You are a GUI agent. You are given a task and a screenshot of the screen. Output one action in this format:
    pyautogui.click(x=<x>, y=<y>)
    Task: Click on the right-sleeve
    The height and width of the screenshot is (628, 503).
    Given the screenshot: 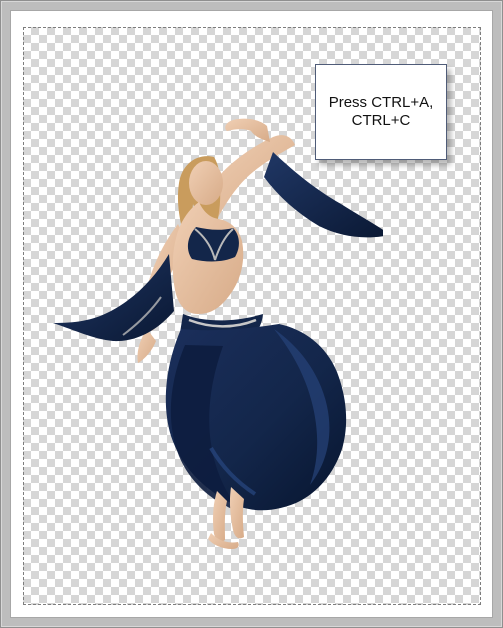 What is the action you would take?
    pyautogui.click(x=323, y=195)
    